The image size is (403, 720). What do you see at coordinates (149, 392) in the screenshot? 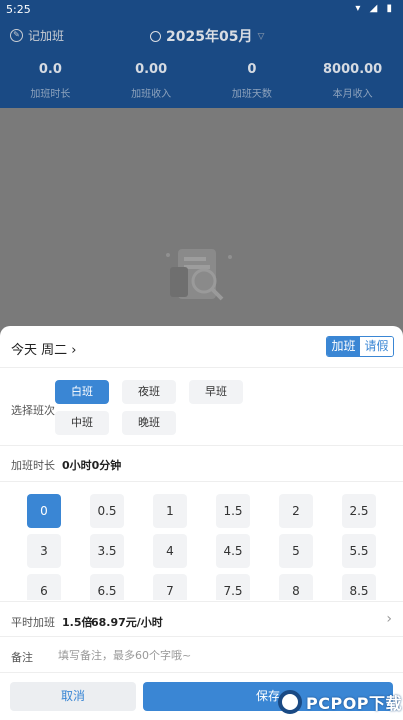
I see `shift-chip-night: 夜班` at bounding box center [149, 392].